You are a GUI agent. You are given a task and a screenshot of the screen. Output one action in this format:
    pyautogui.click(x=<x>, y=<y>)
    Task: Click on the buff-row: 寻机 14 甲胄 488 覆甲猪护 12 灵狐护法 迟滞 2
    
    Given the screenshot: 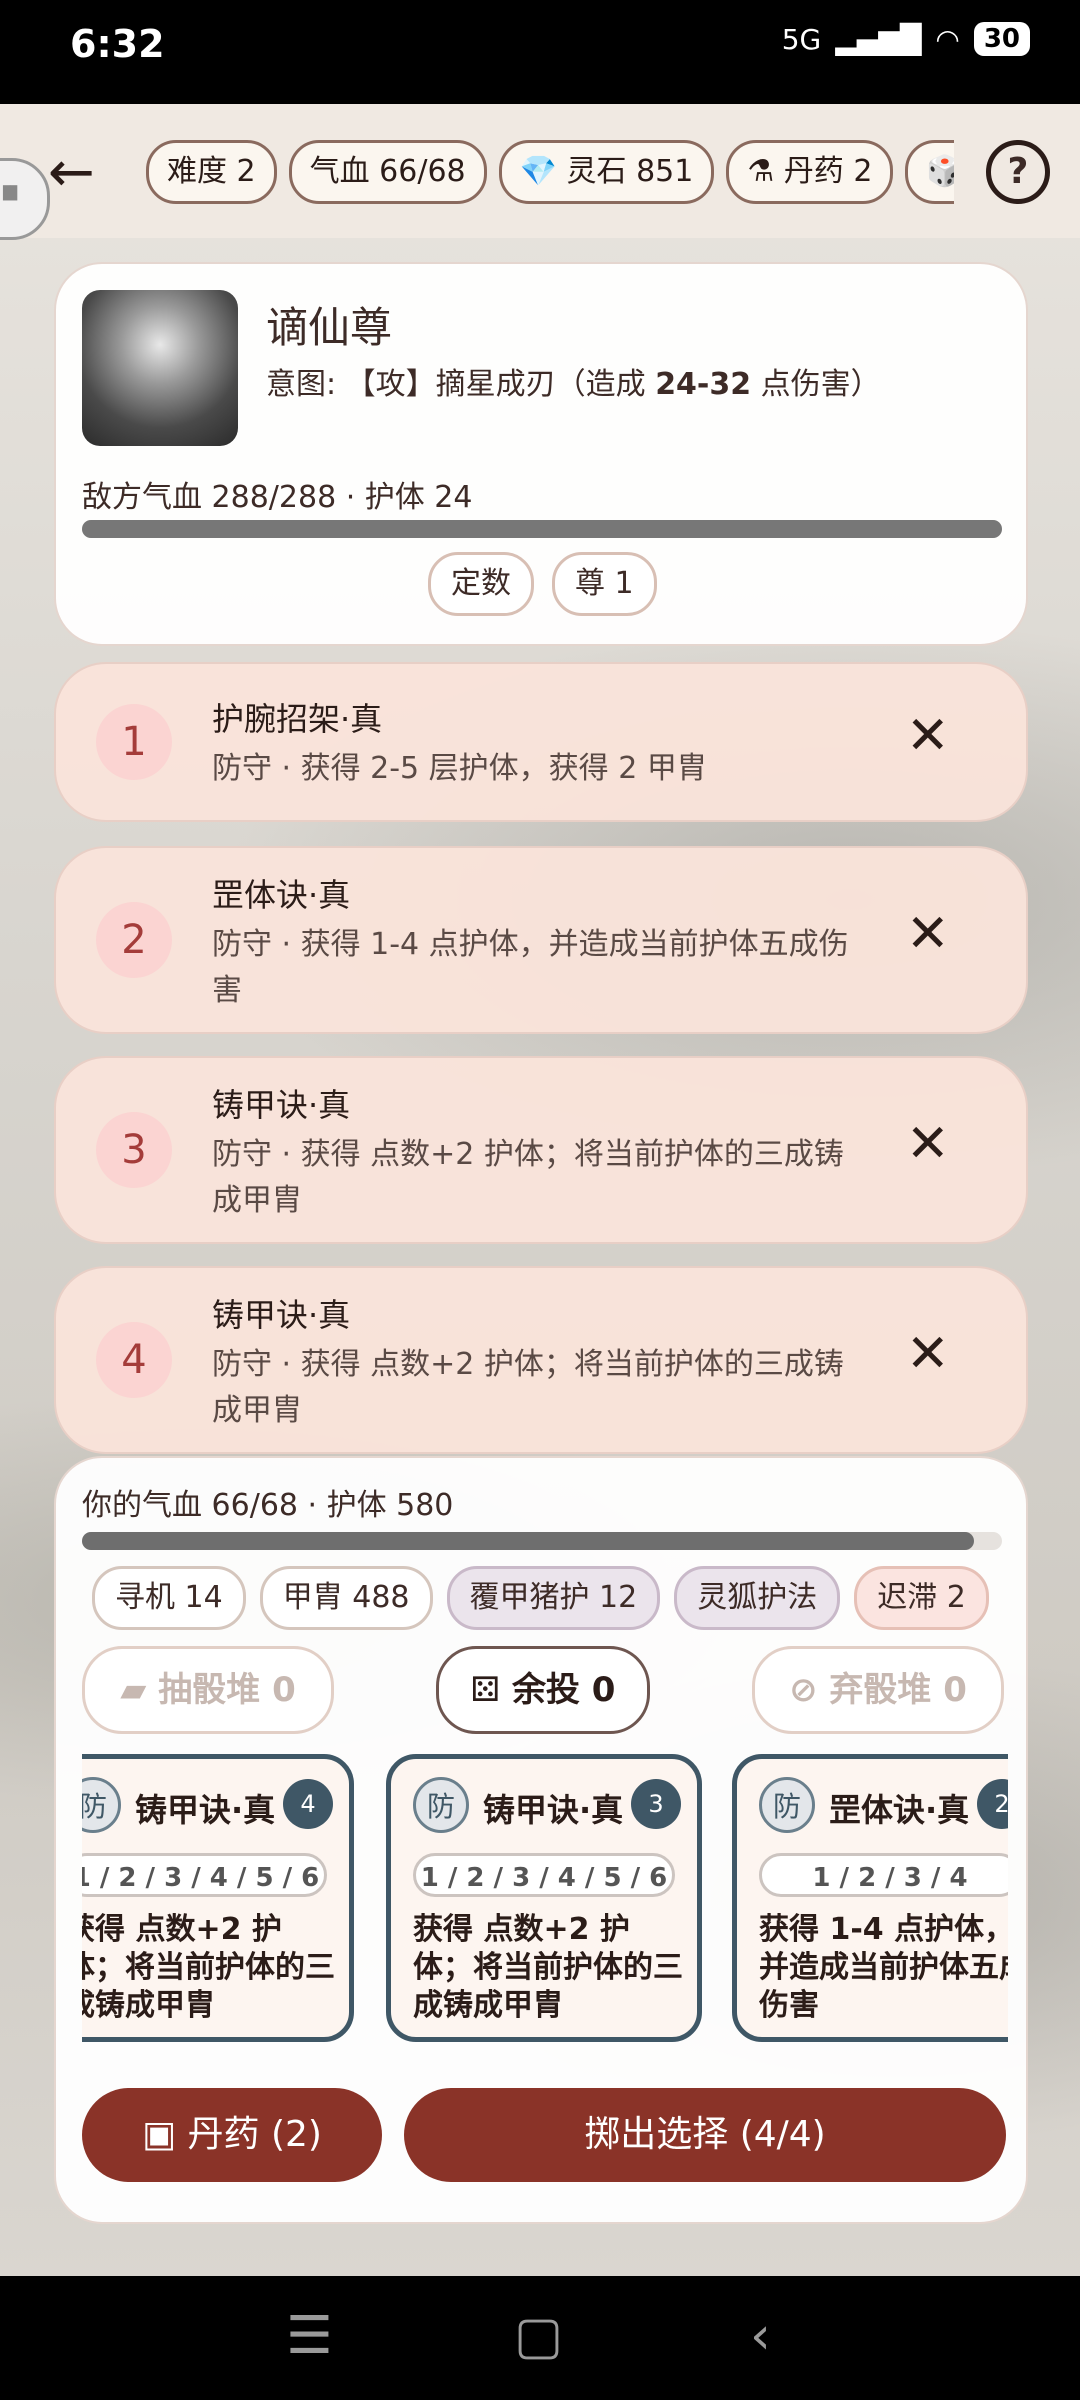 What is the action you would take?
    pyautogui.click(x=547, y=1598)
    